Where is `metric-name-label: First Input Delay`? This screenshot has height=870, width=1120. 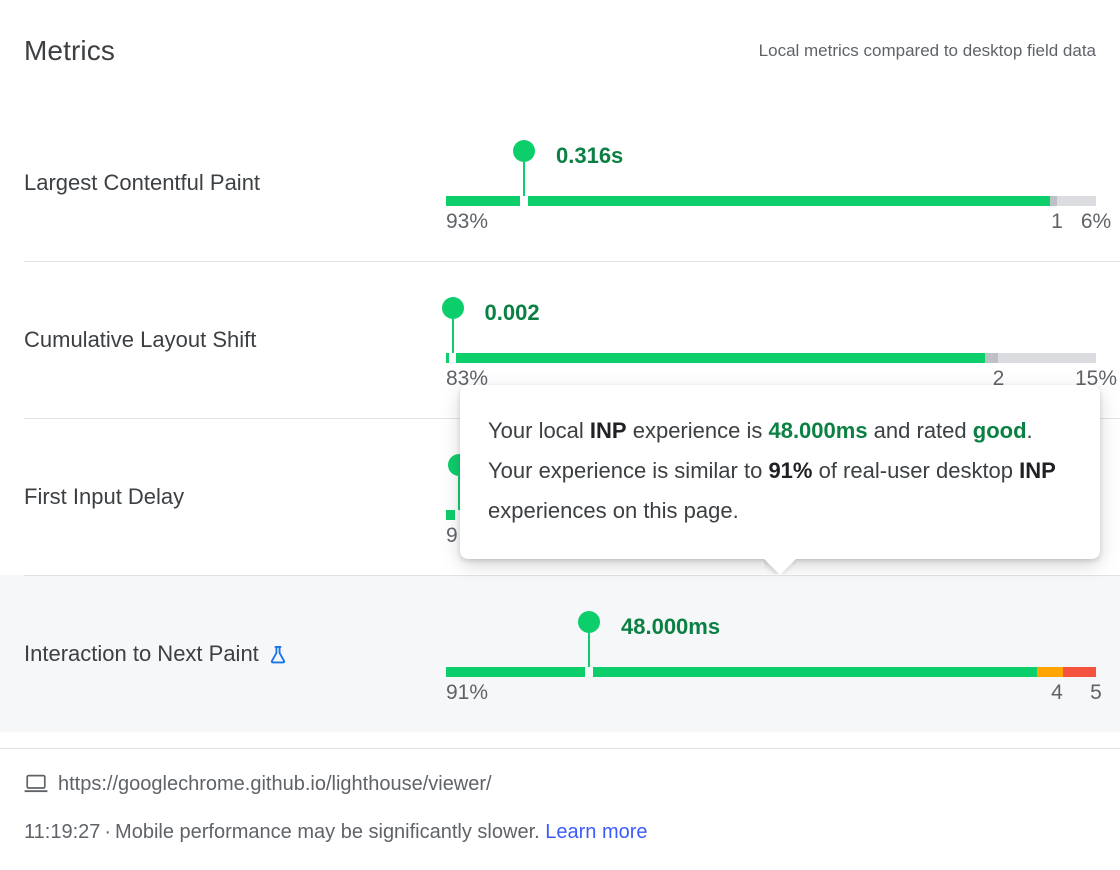
metric-name-label: First Input Delay is located at coordinates (104, 496).